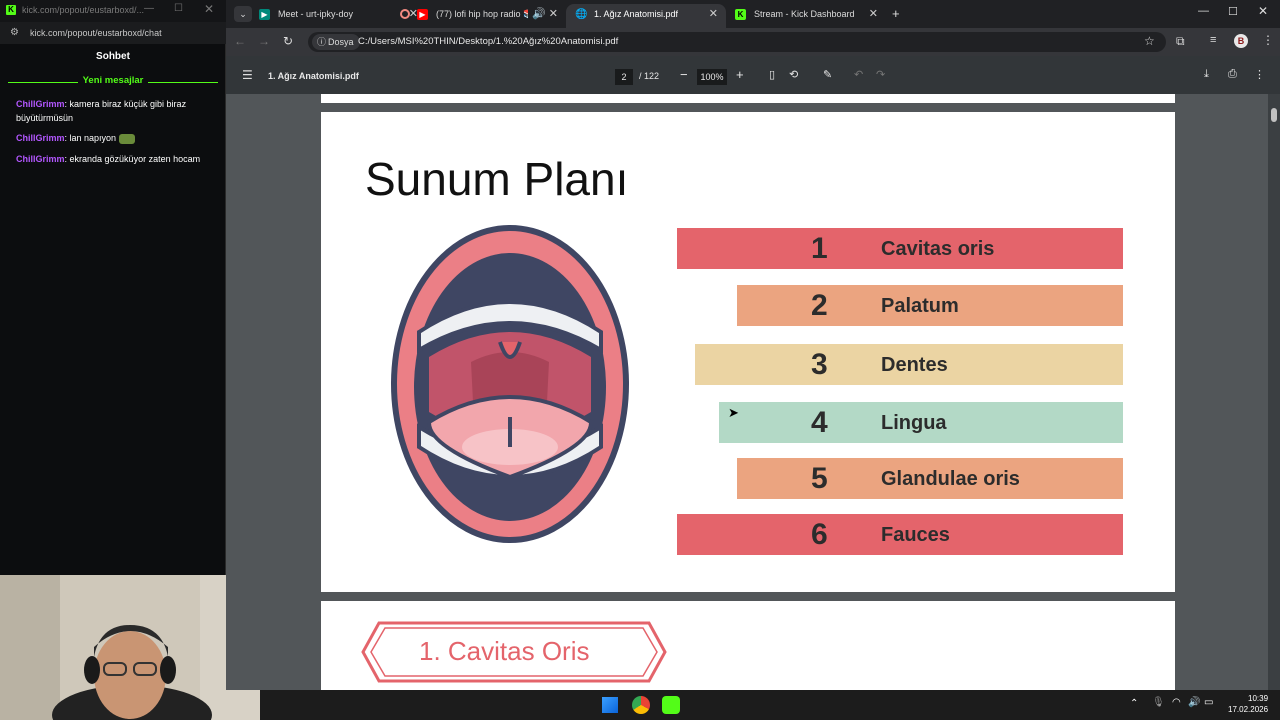  I want to click on chat-text: : ekranda gözüküyor zaten hocam, so click(132, 159).